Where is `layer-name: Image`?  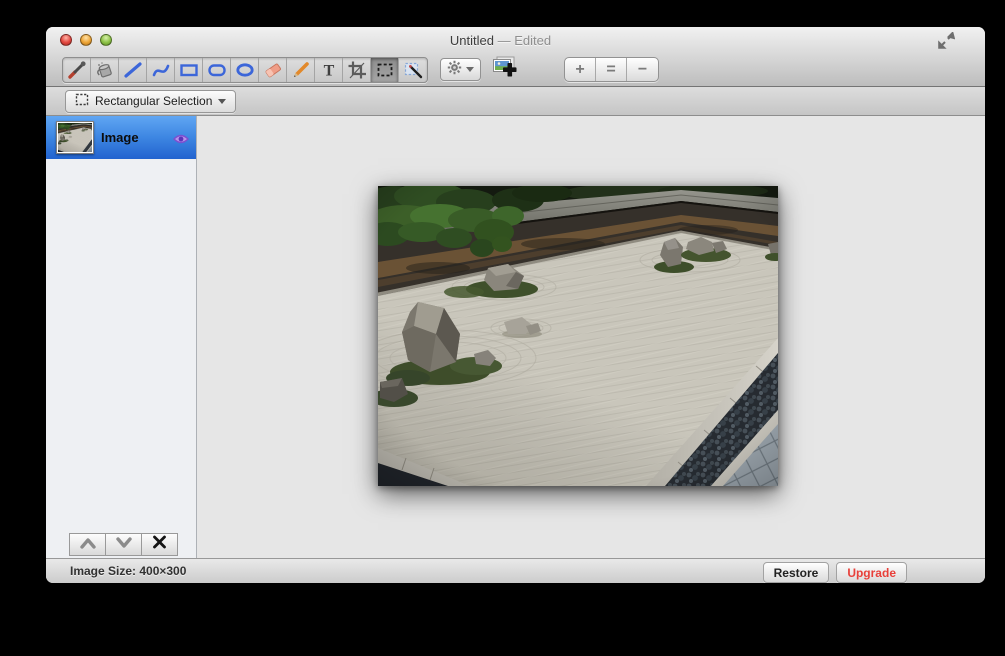 layer-name: Image is located at coordinates (120, 137).